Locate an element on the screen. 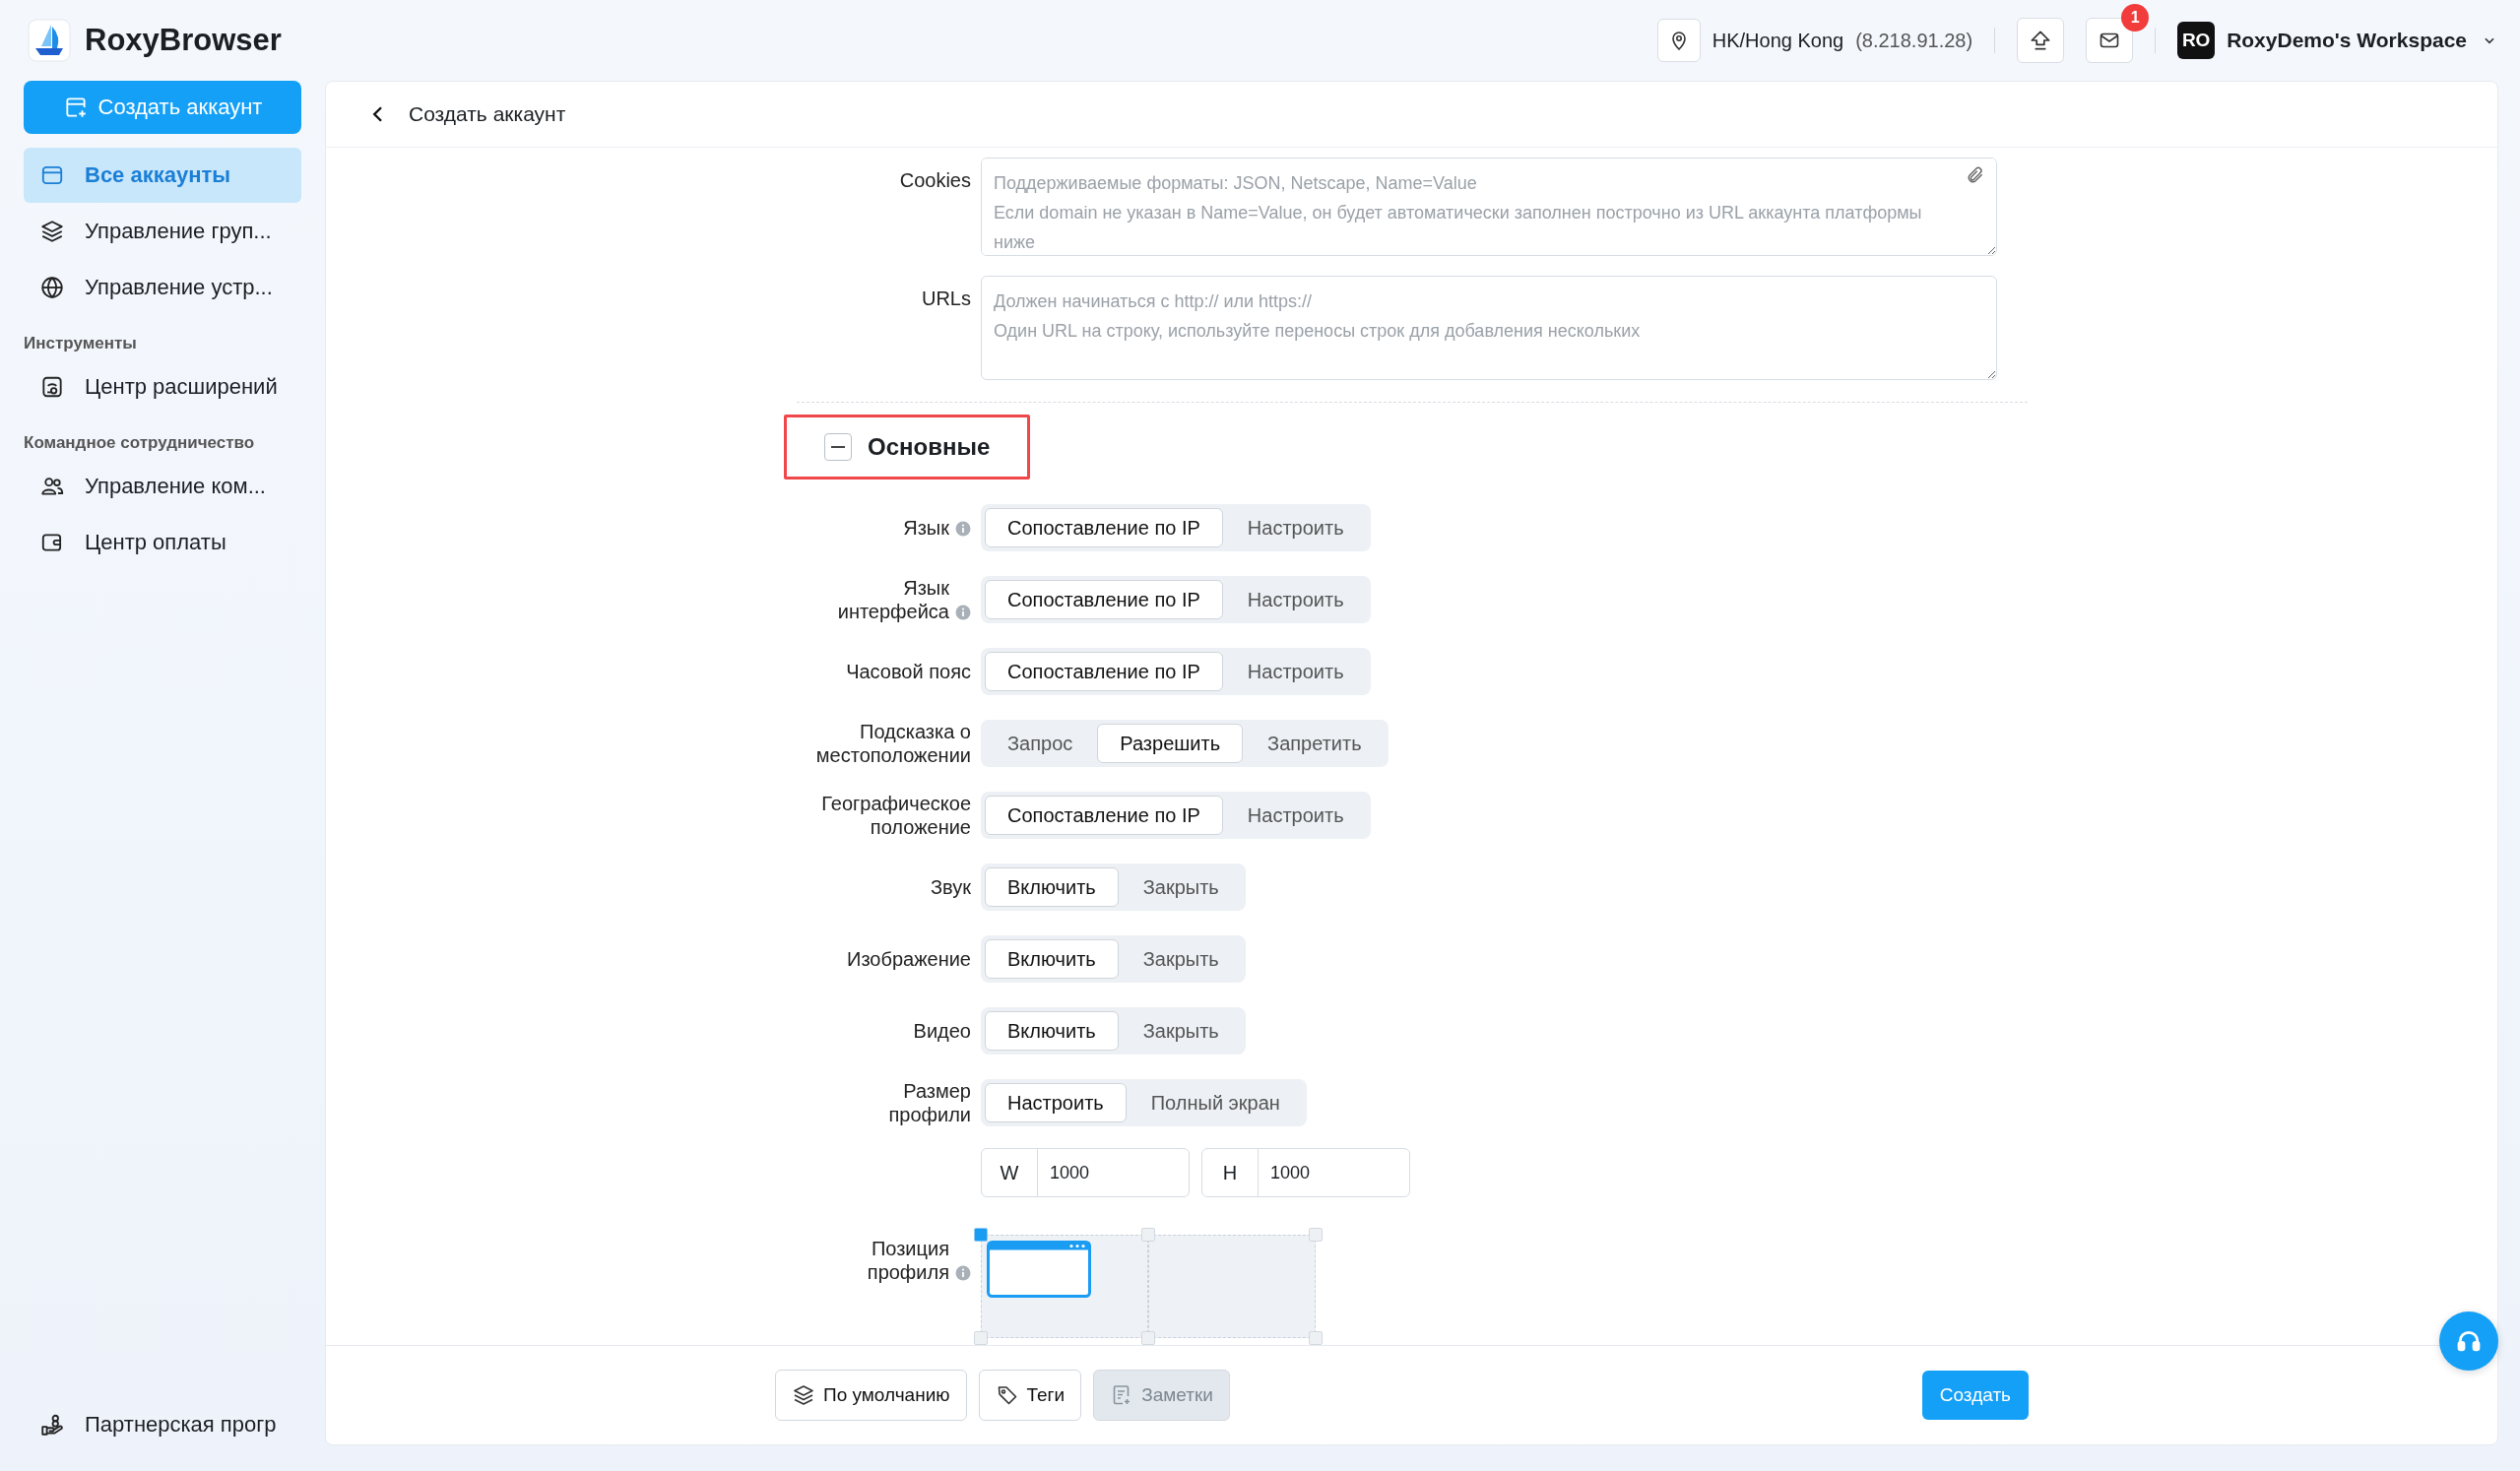 Image resolution: width=2520 pixels, height=1471 pixels. panel-title: Создать аккаунт is located at coordinates (487, 114).